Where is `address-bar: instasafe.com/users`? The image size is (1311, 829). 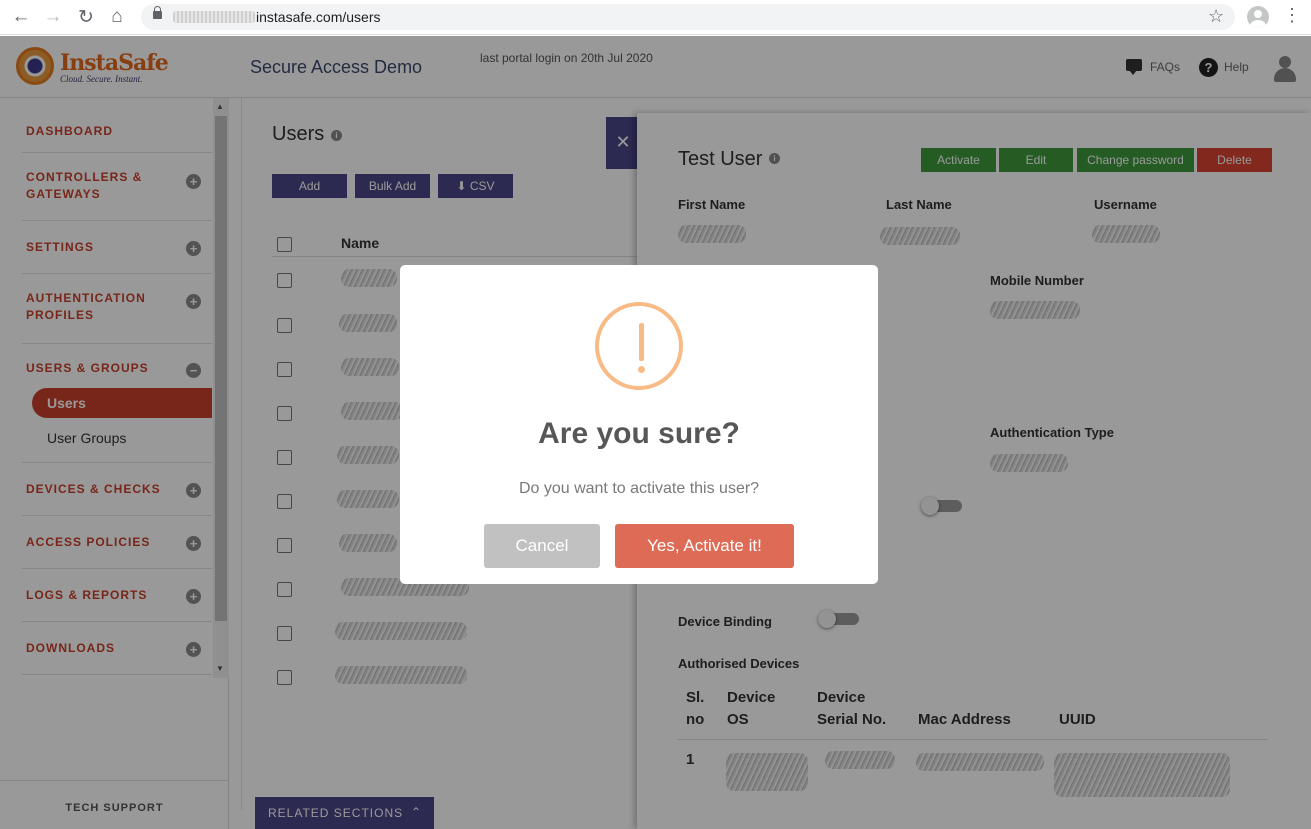 address-bar: instasafe.com/users is located at coordinates (688, 17).